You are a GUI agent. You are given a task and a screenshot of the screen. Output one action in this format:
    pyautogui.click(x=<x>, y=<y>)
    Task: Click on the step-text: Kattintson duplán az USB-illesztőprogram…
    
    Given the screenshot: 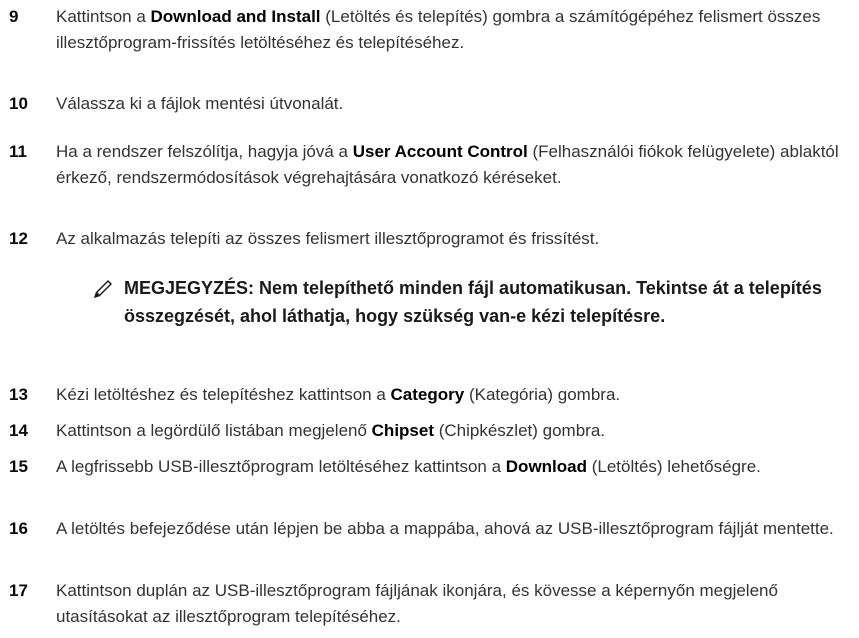 What is the action you would take?
    pyautogui.click(x=451, y=604)
    